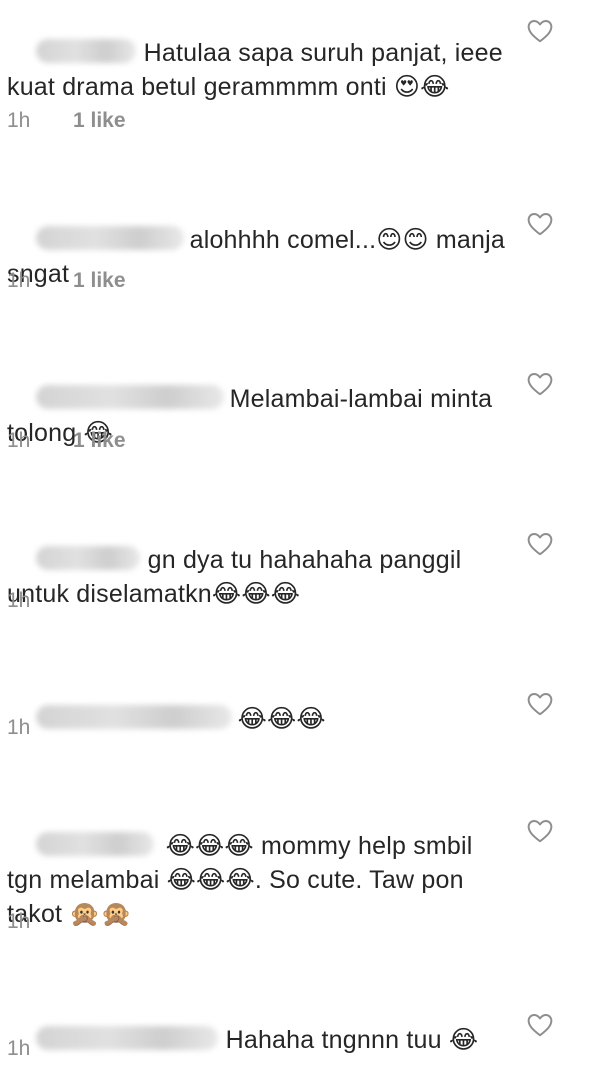 Image resolution: width=595 pixels, height=1091 pixels. Describe the element at coordinates (352, 1040) in the screenshot. I see `comment-text: Hahaha tngnnn tuu 😂` at that location.